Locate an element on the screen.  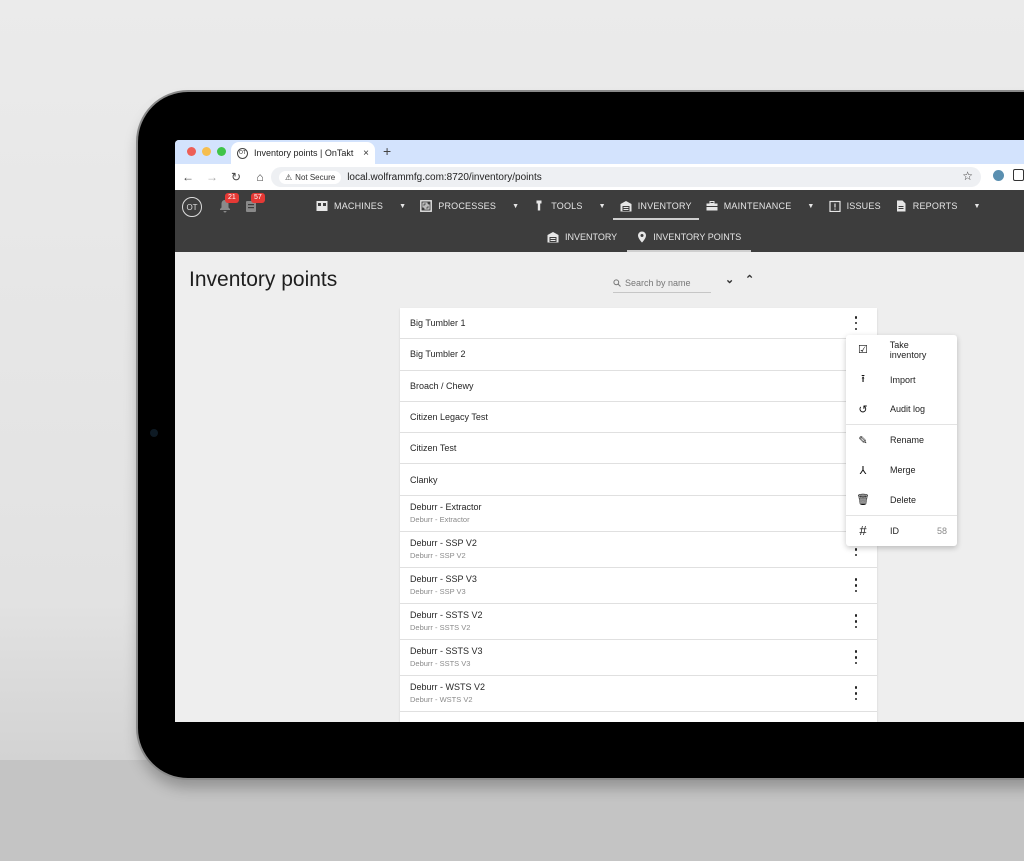
menu-machines: MACHINES ▼ is located at coordinates (361, 206).